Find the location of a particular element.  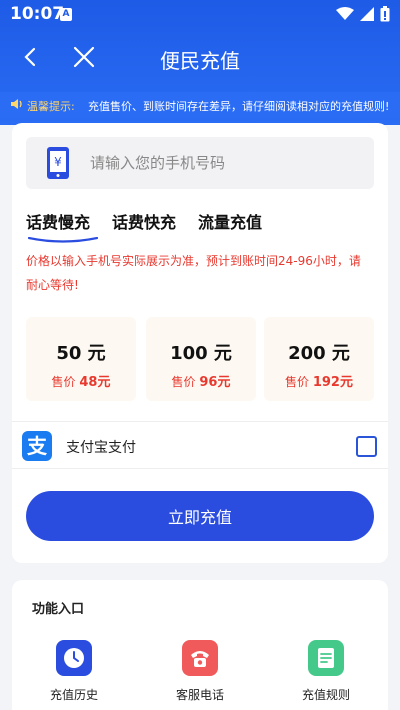

phone-yen-icon: ¥ is located at coordinates (58, 163).